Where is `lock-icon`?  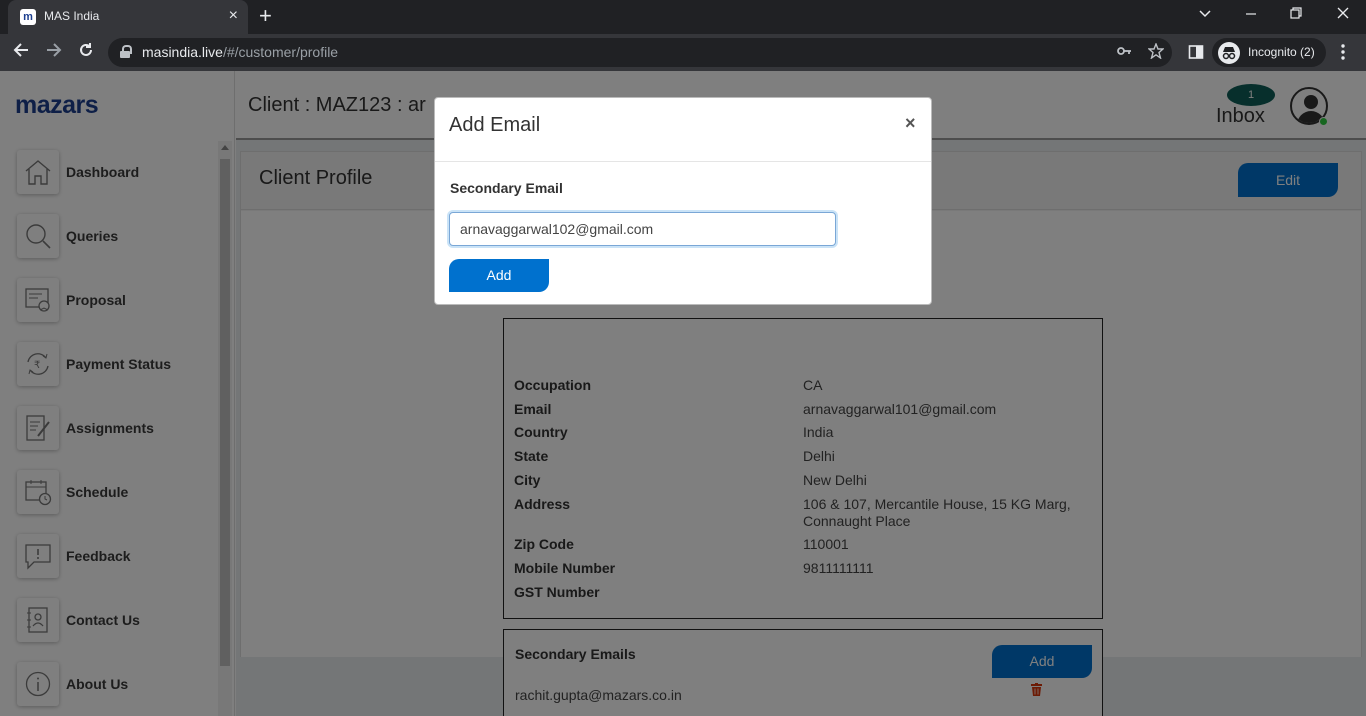
lock-icon is located at coordinates (126, 51).